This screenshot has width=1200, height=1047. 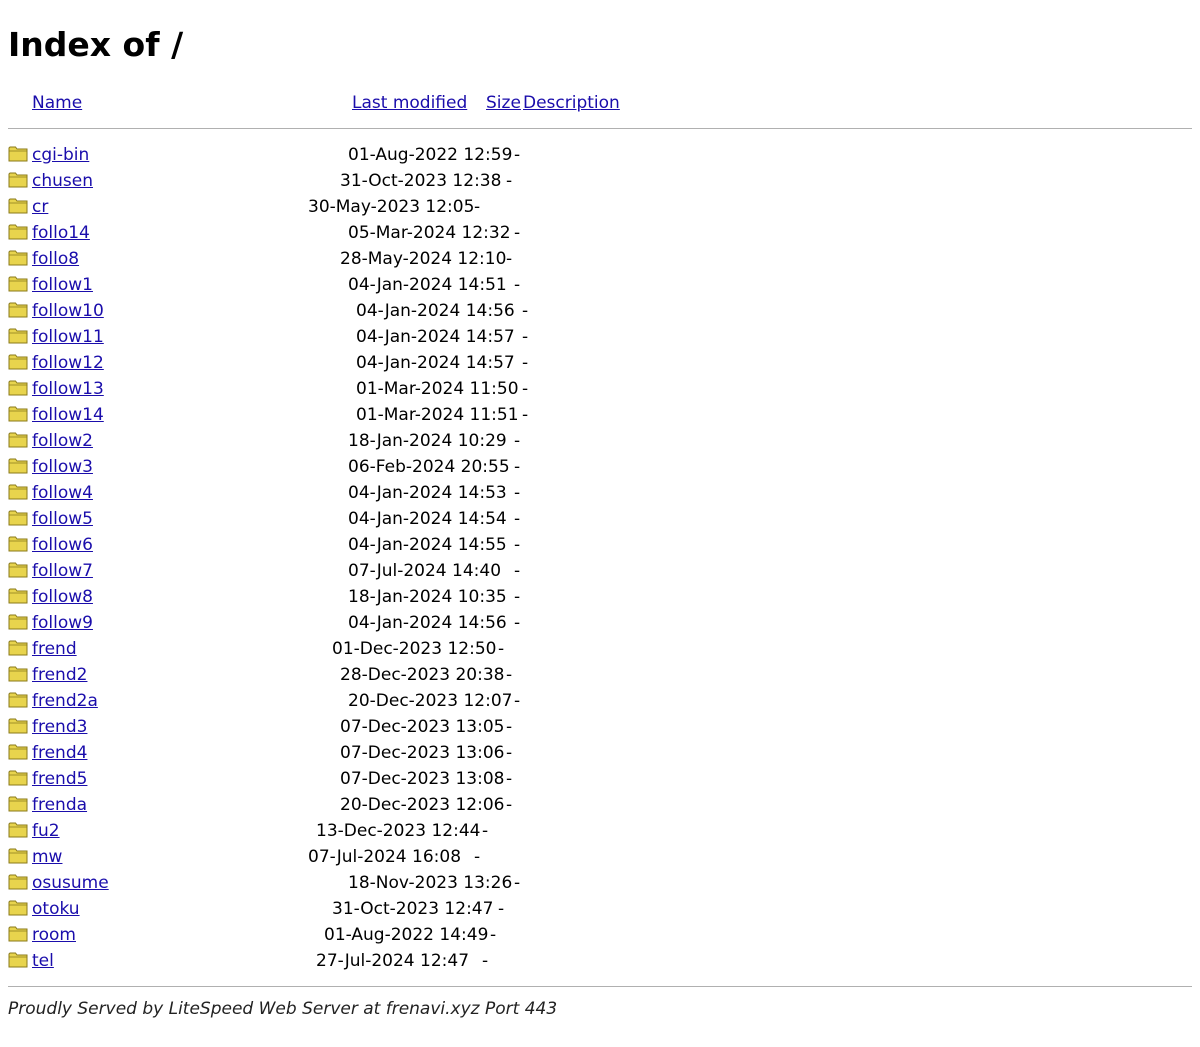 I want to click on directory-link: frend5, so click(x=59, y=779).